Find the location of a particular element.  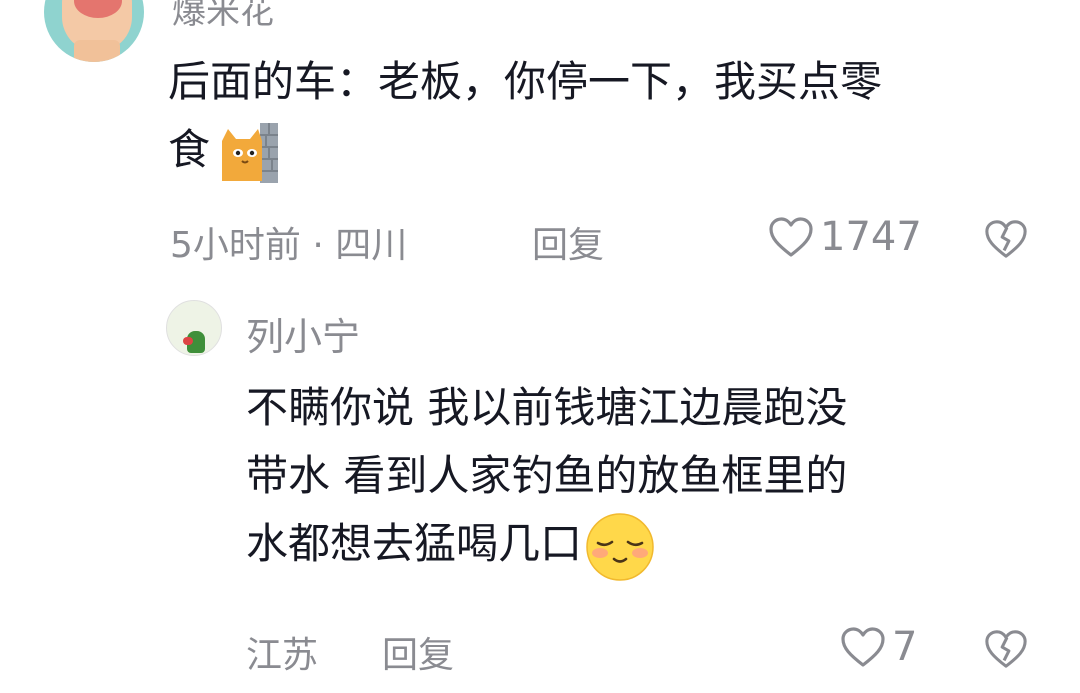

comment-text-line: 后面的车：老板，你停一下，我买点零 is located at coordinates (525, 81).